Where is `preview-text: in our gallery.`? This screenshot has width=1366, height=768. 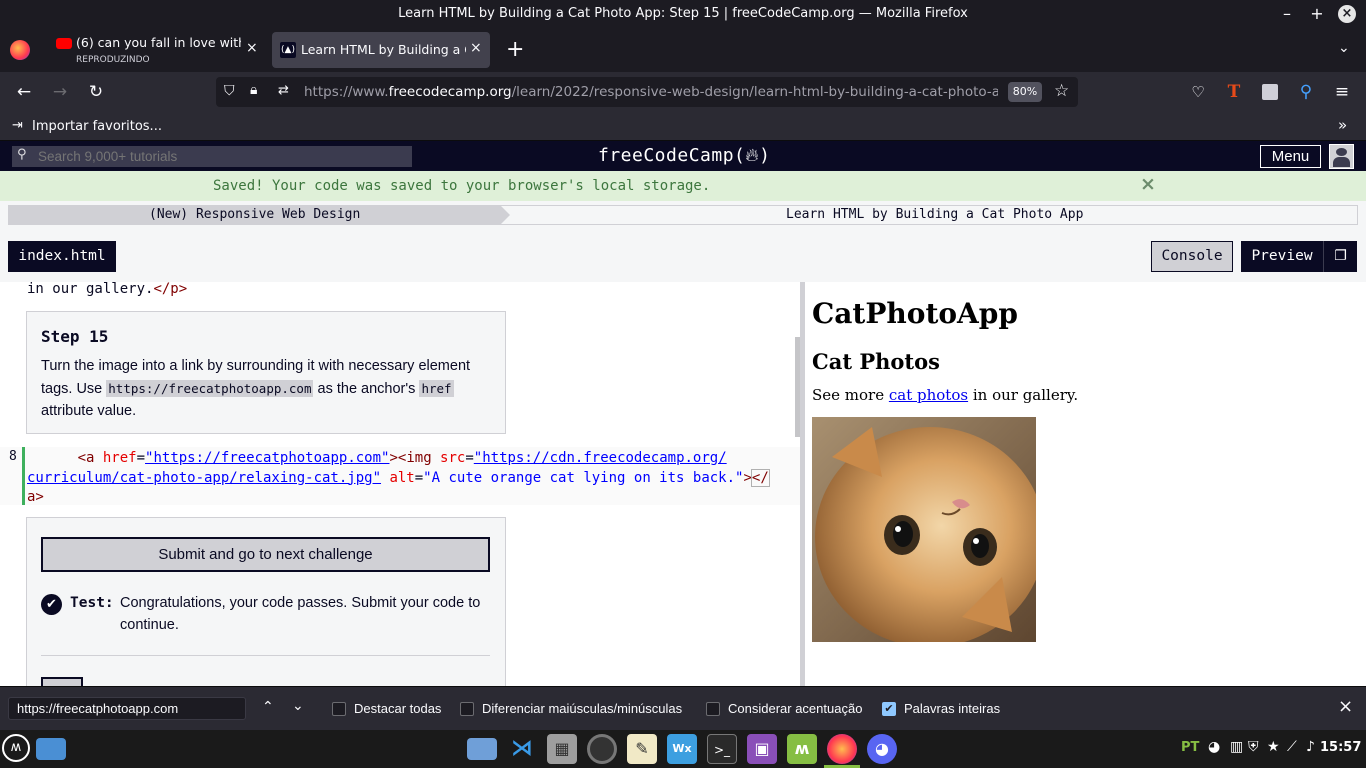 preview-text: in our gallery. is located at coordinates (1023, 395).